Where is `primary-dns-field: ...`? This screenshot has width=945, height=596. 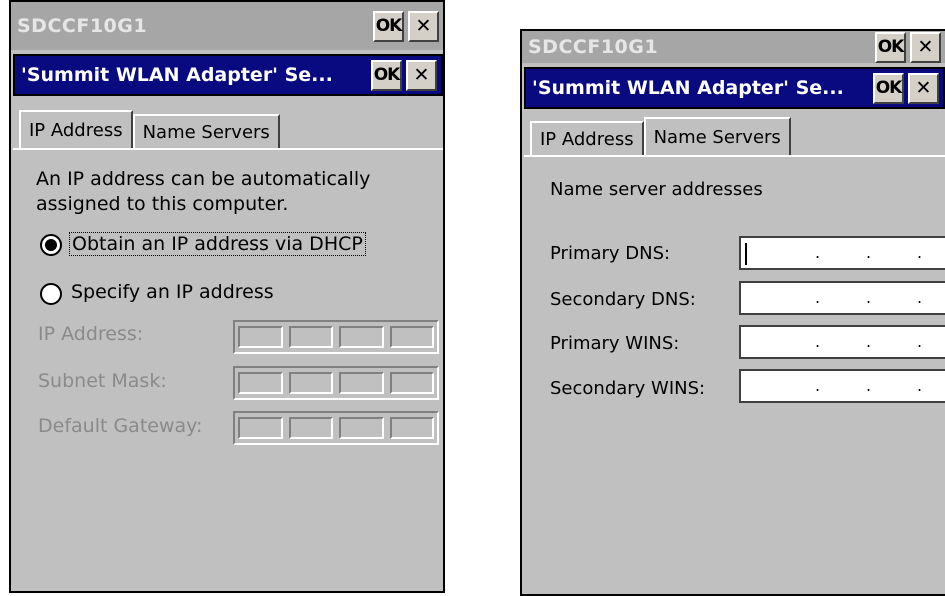
primary-dns-field: ... is located at coordinates (842, 253).